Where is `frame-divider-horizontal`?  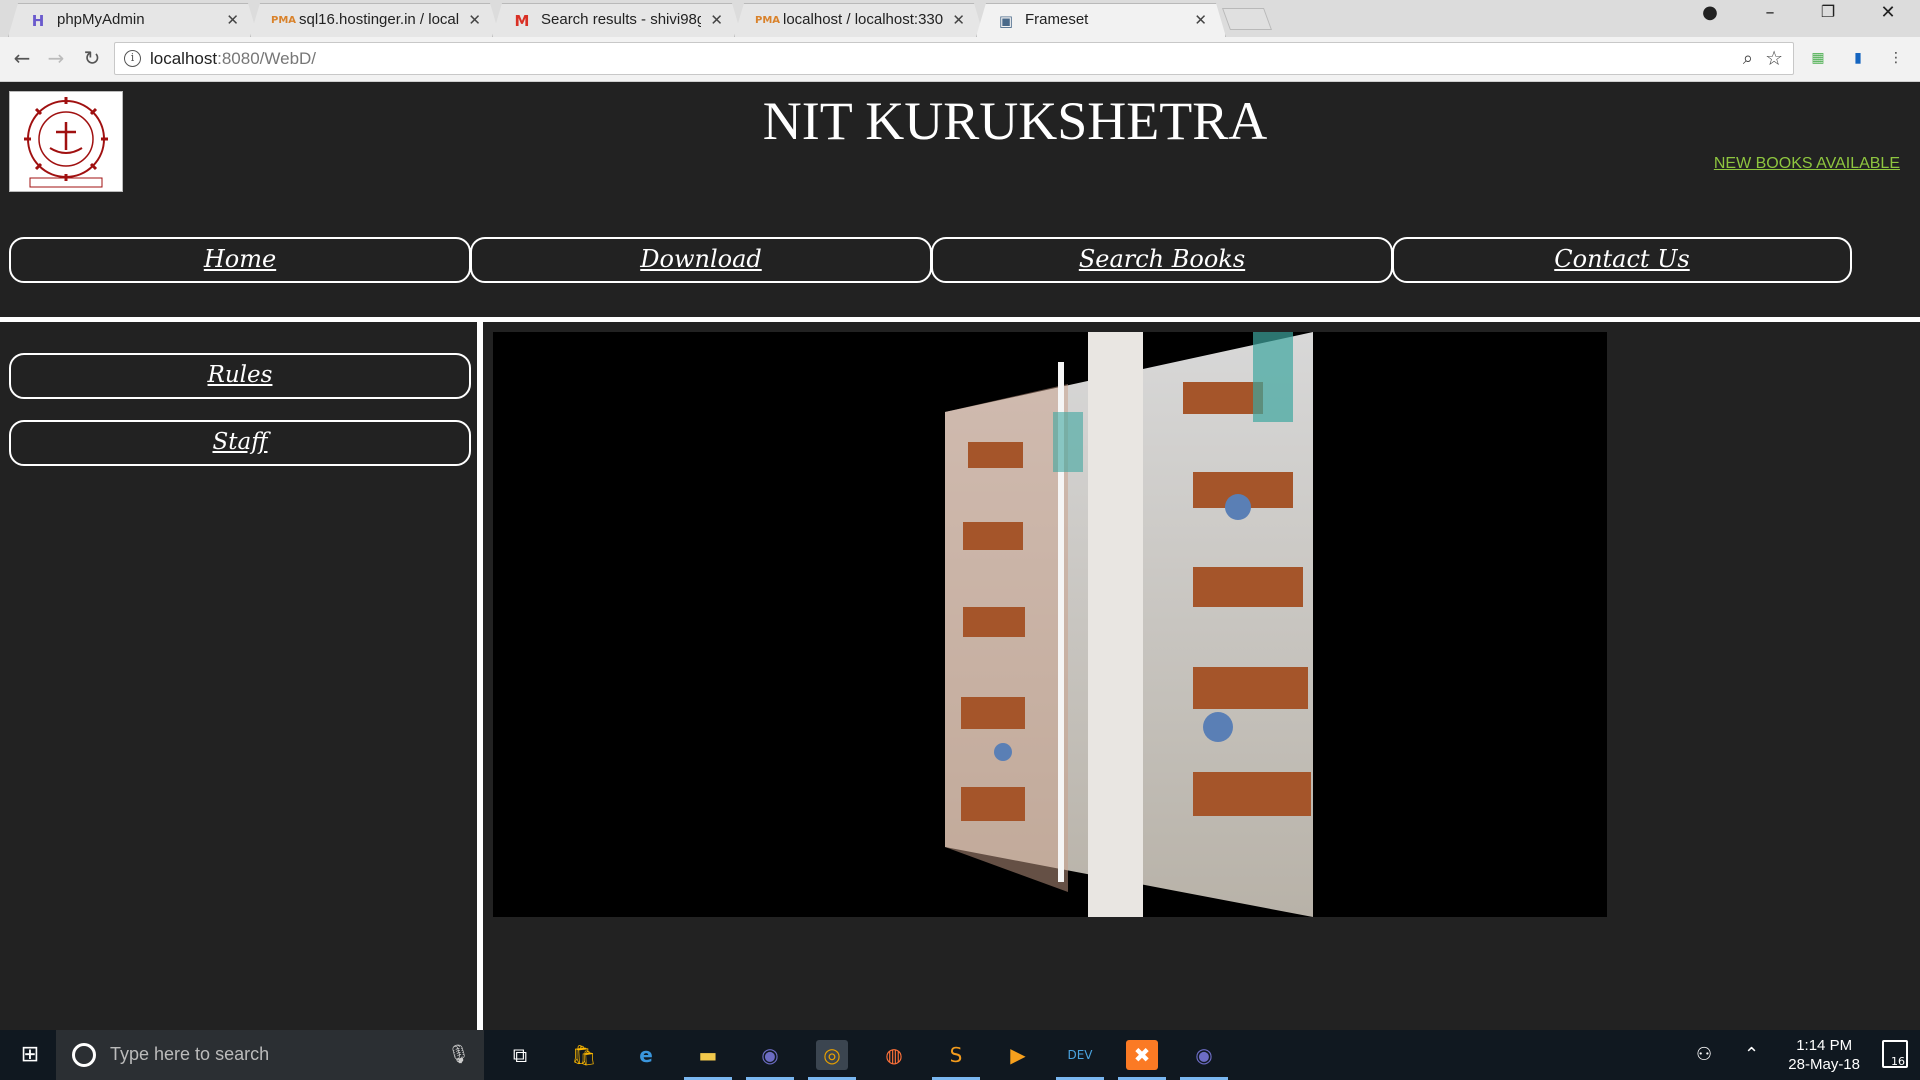 frame-divider-horizontal is located at coordinates (960, 319).